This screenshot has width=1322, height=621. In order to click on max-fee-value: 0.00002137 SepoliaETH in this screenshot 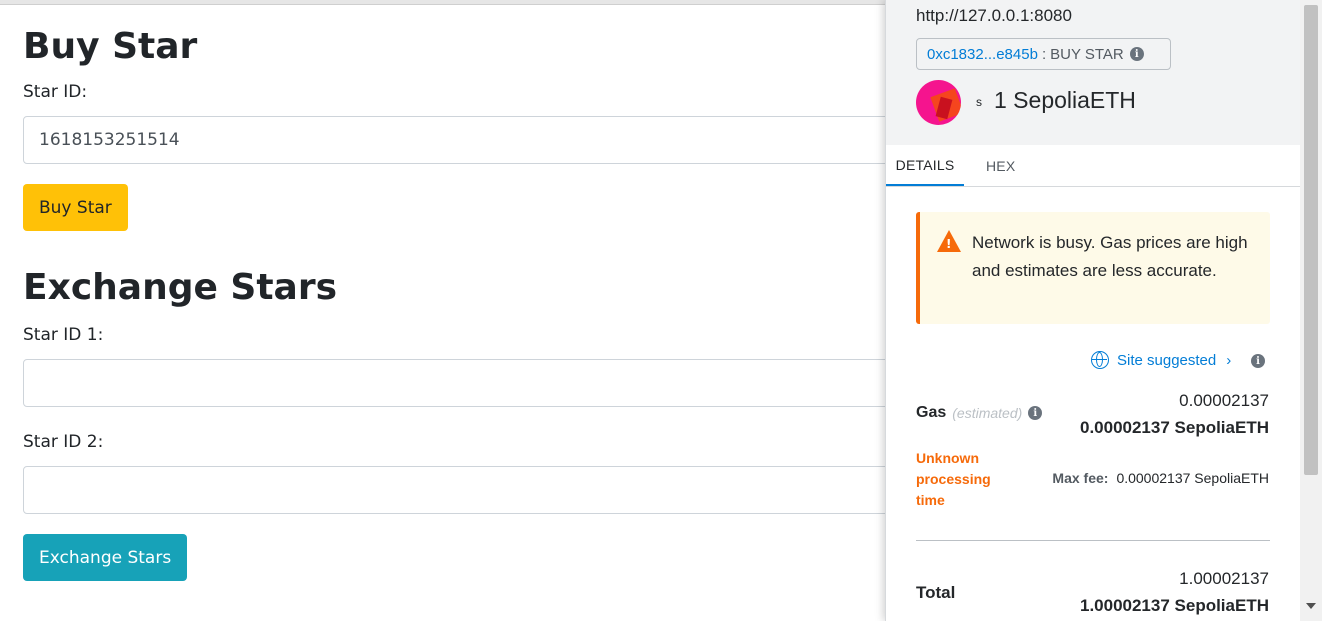, I will do `click(1192, 478)`.